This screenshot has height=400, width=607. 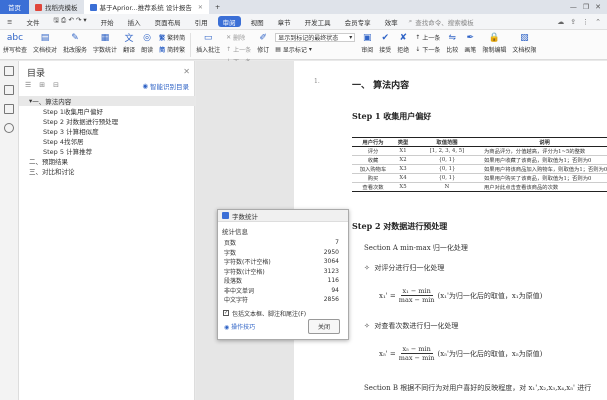 What do you see at coordinates (107, 131) in the screenshot?
I see `toc-item: Step 3 计算相似度` at bounding box center [107, 131].